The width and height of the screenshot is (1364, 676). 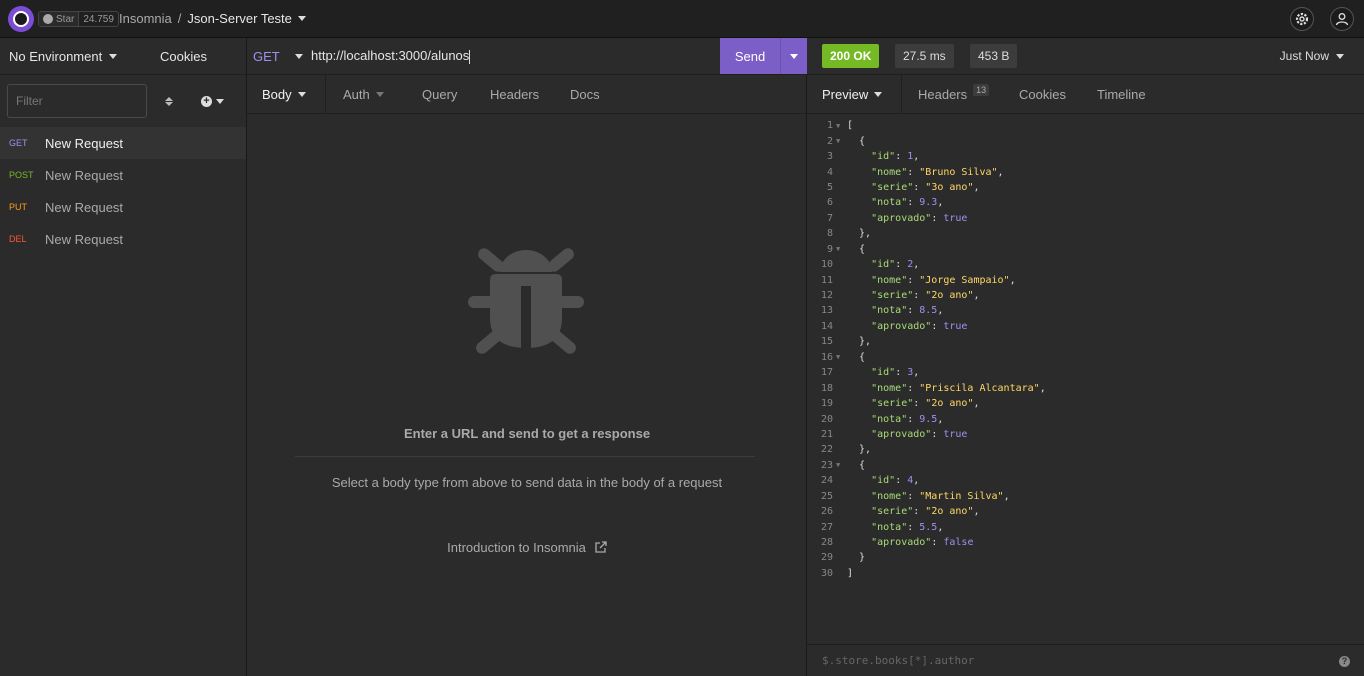 I want to click on line-number: 19, so click(x=826, y=404).